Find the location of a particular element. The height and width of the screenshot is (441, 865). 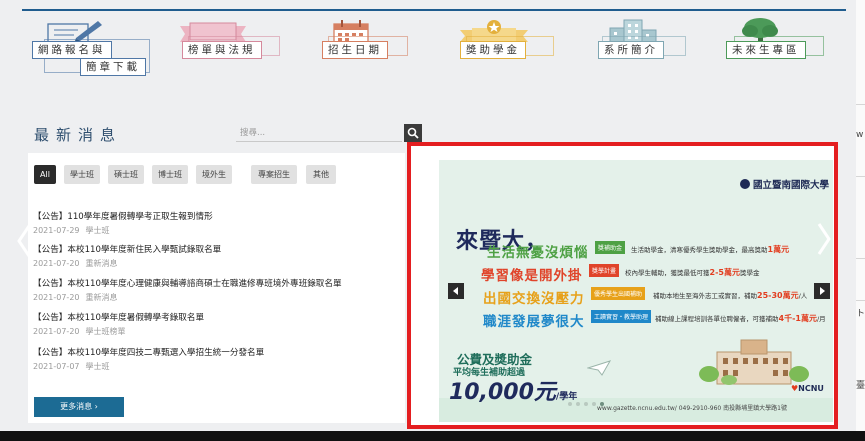

search-button is located at coordinates (413, 133).